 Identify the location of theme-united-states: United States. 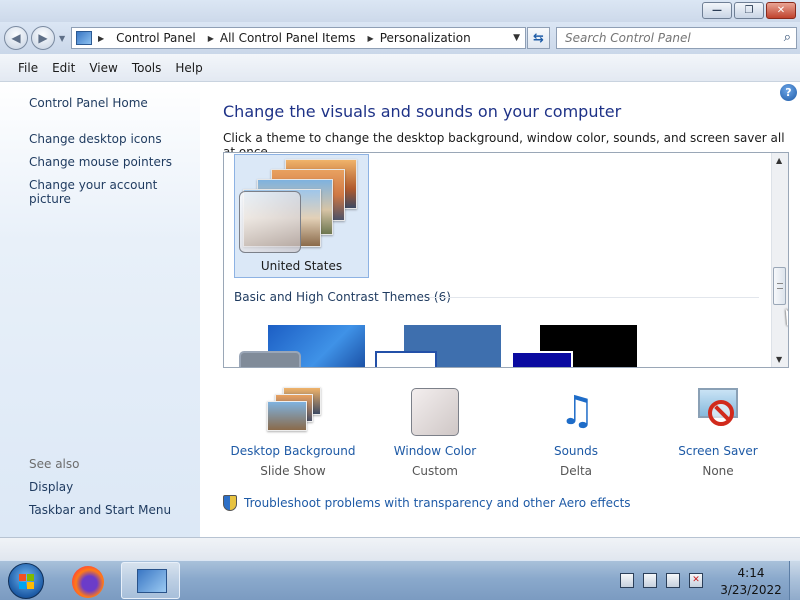
(301, 216).